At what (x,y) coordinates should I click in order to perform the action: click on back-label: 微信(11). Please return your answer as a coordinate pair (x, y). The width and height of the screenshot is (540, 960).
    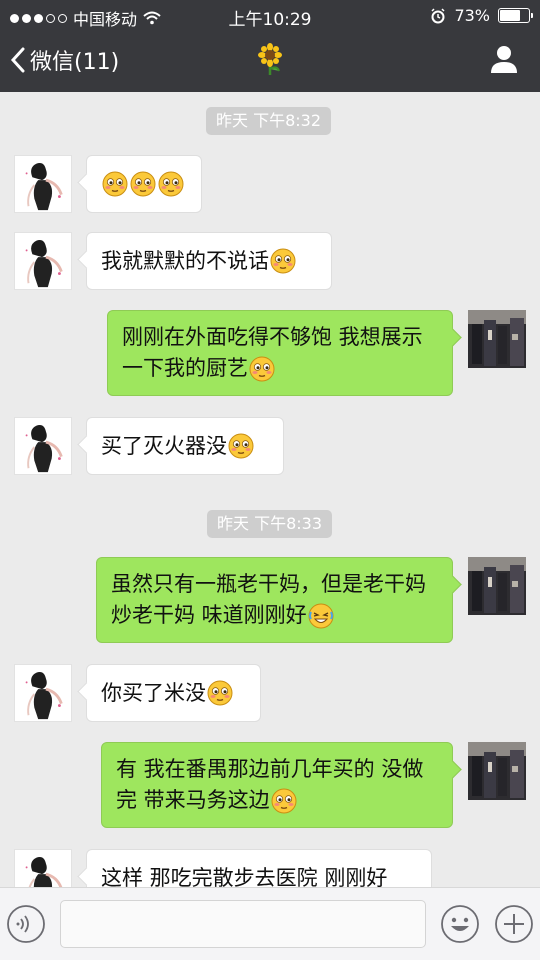
    Looking at the image, I should click on (75, 62).